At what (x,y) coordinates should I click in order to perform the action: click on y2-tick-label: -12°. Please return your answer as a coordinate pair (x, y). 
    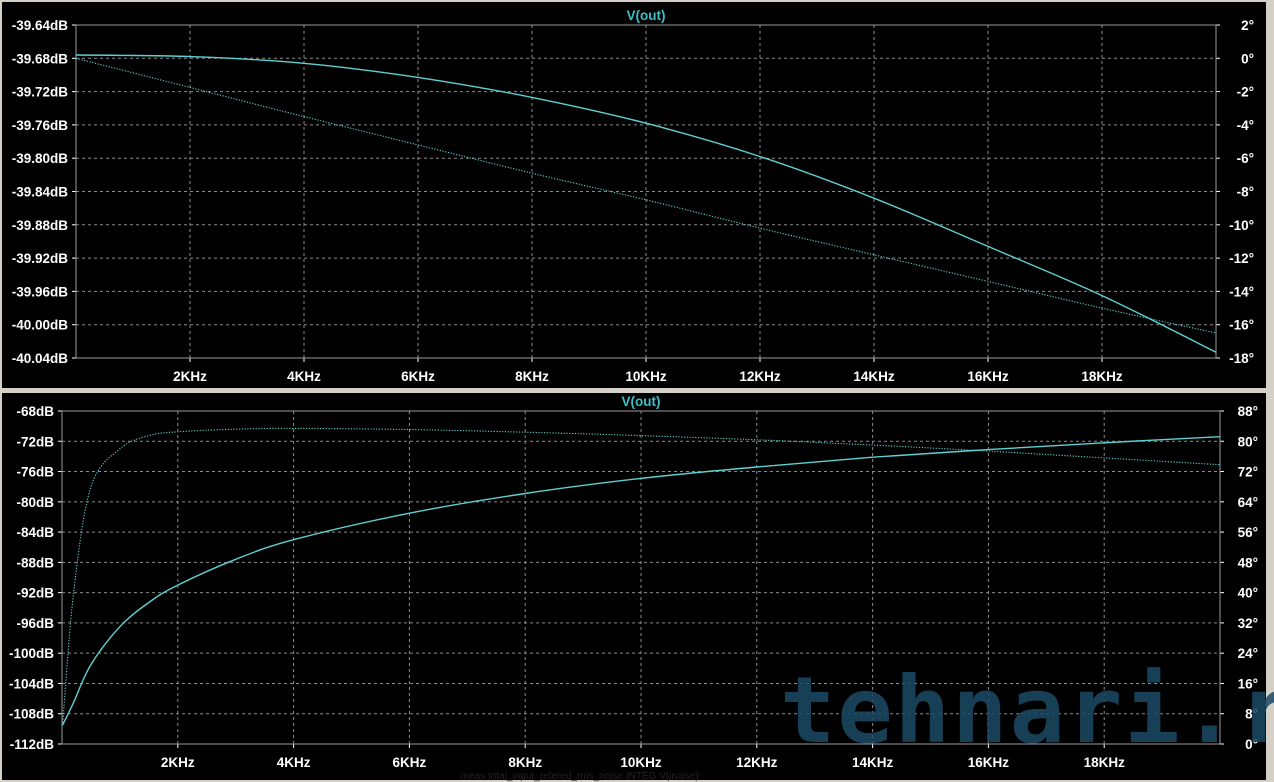
    Looking at the image, I should click on (1241, 258).